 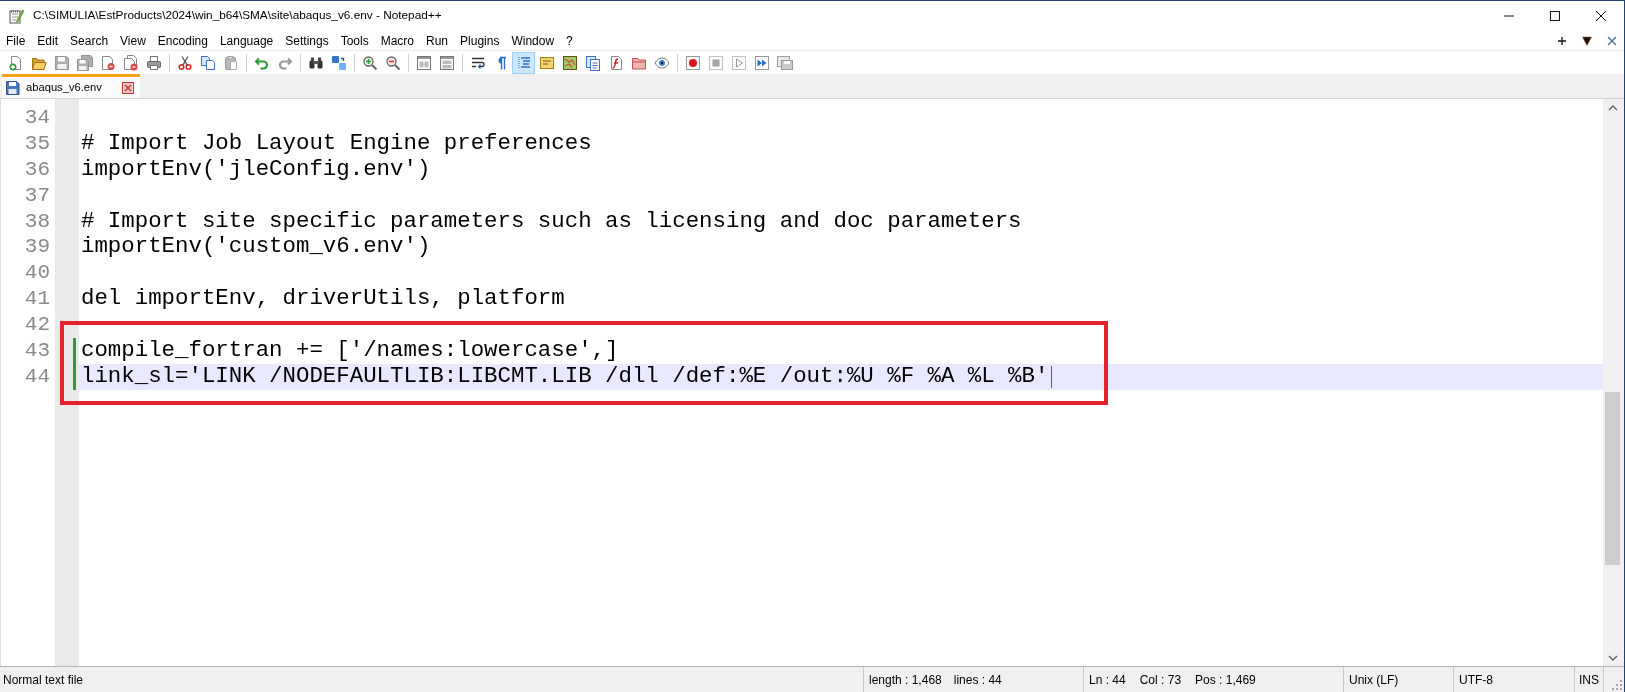 What do you see at coordinates (256, 247) in the screenshot?
I see `code-line: importEnv('custom_v6.env')` at bounding box center [256, 247].